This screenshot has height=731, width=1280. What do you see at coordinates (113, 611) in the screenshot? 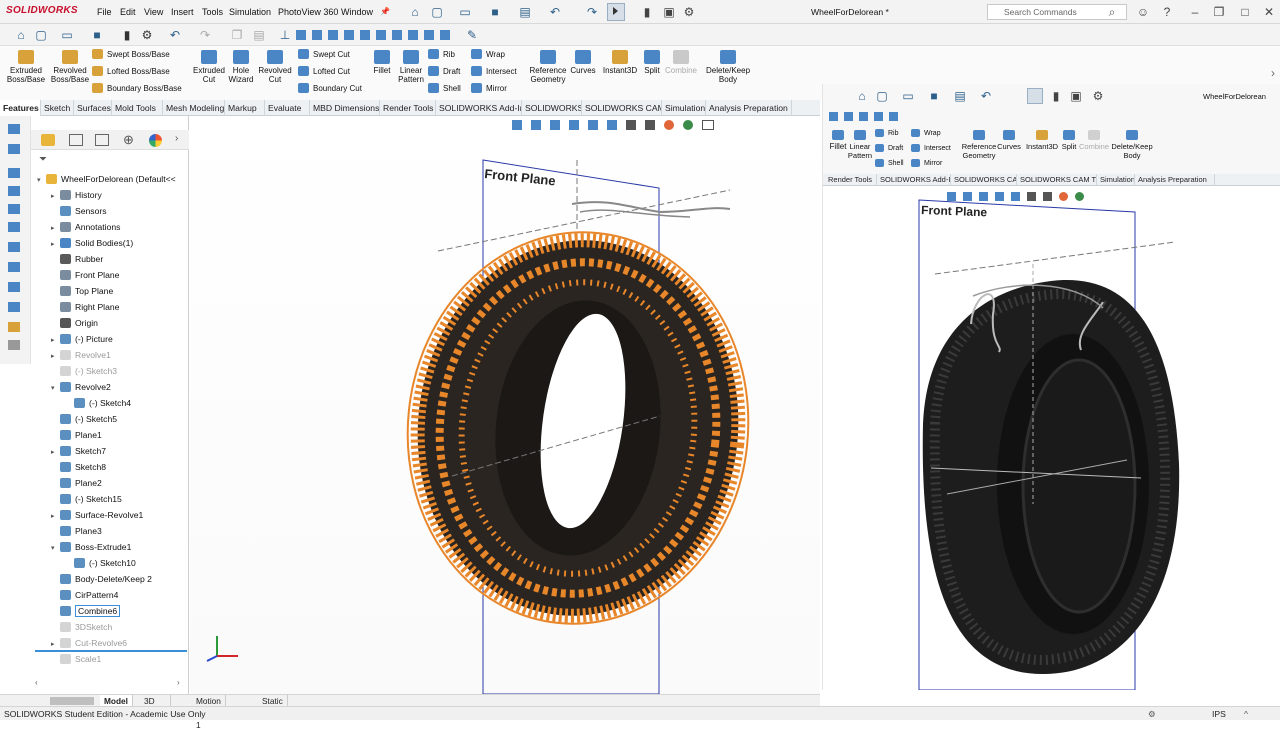
I see `tree-item-combine6: Combine6` at bounding box center [113, 611].